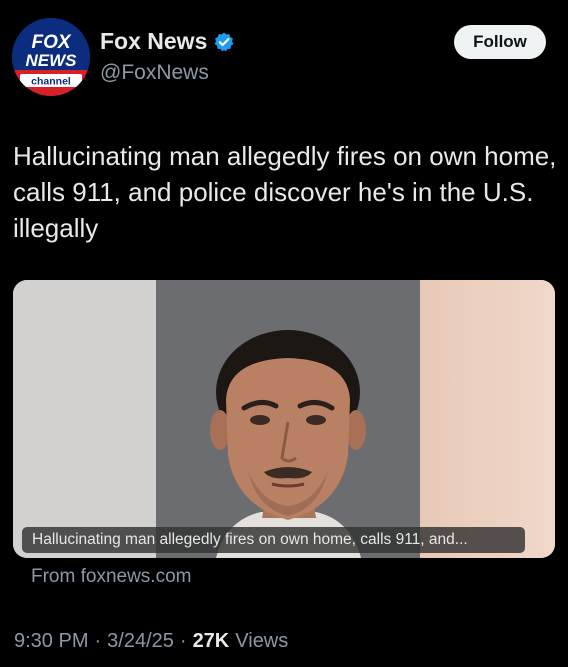 The image size is (568, 667). What do you see at coordinates (487, 419) in the screenshot?
I see `card-image-right-panel` at bounding box center [487, 419].